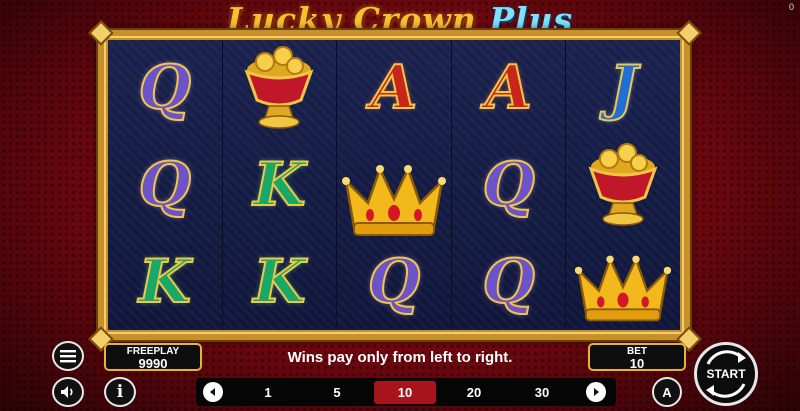  Describe the element at coordinates (637, 363) in the screenshot. I see `bet-value: 10` at that location.